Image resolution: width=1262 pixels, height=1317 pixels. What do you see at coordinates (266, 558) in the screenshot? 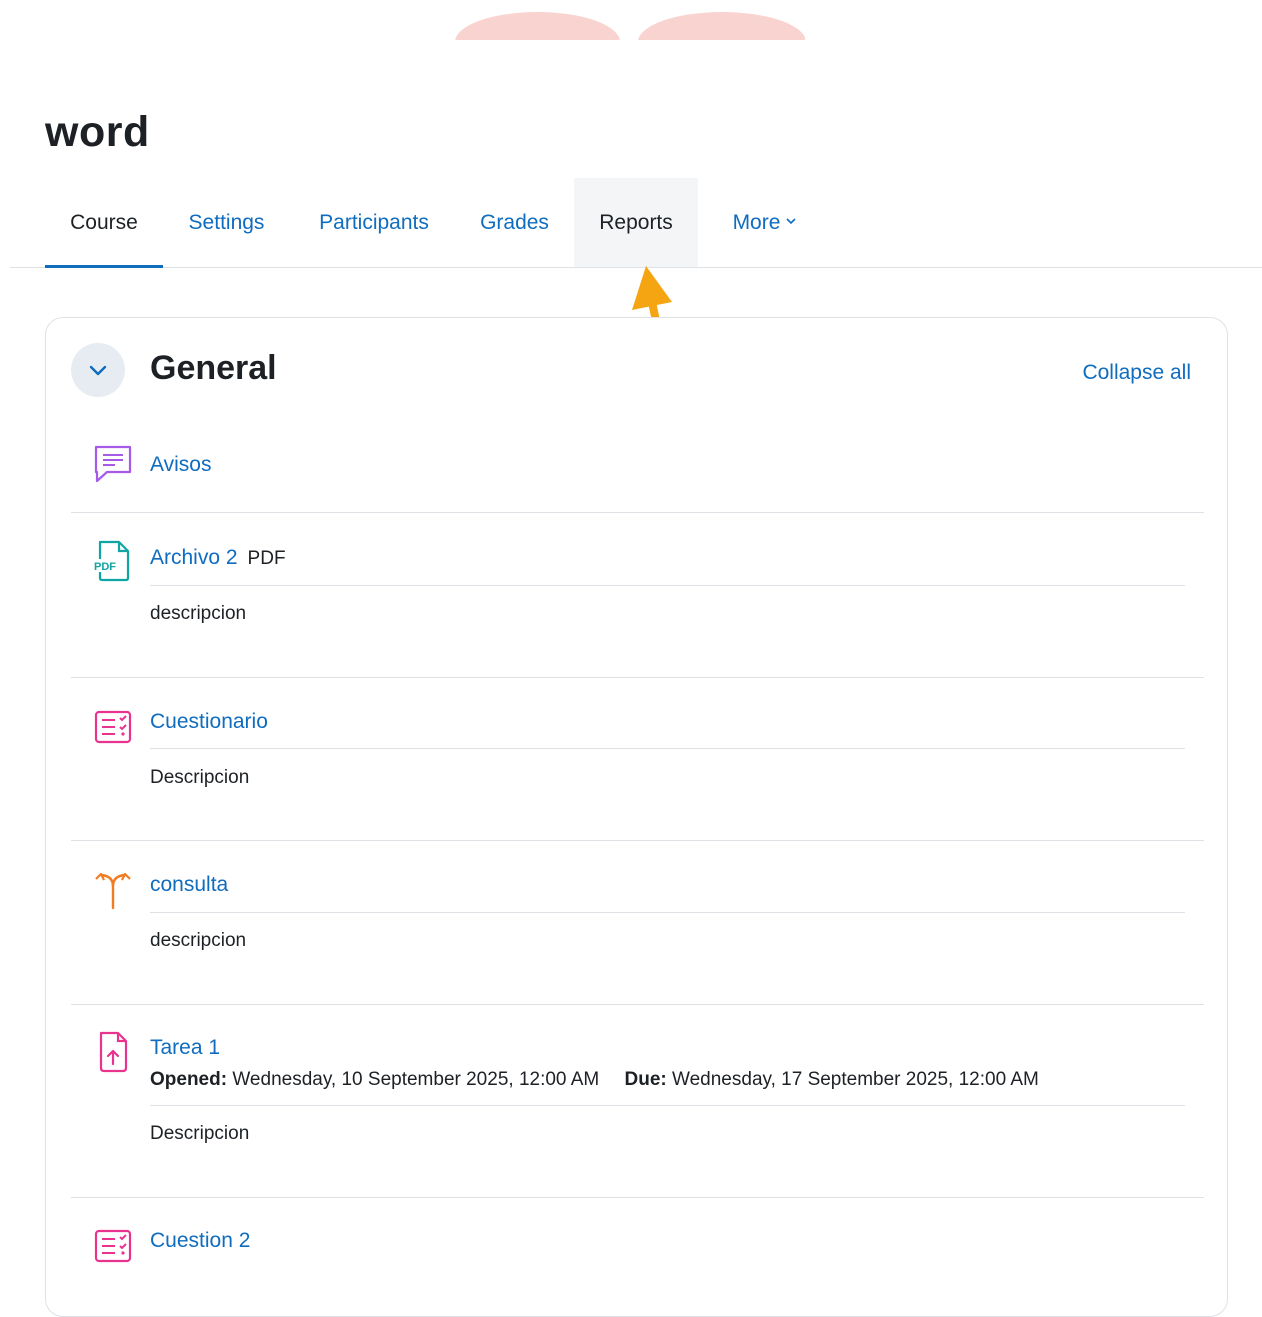
I see `resource-type-label: PDF` at bounding box center [266, 558].